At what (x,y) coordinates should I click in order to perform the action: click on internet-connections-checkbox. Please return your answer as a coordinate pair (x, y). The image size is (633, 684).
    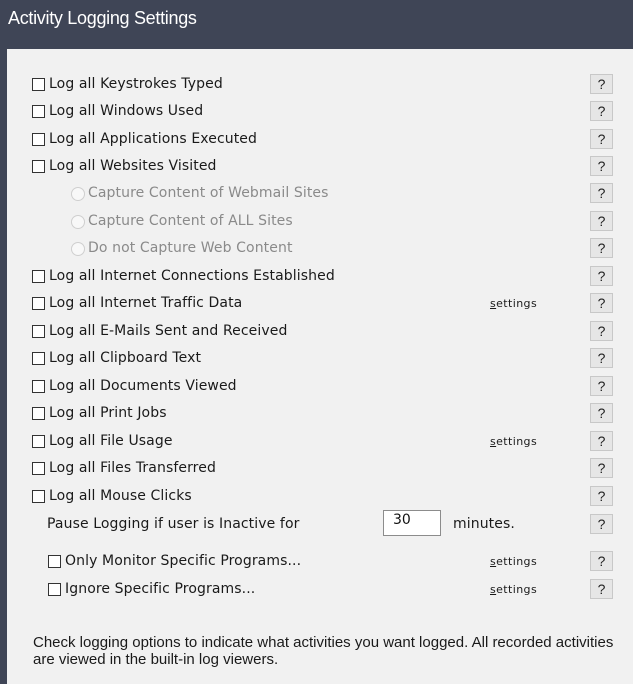
    Looking at the image, I should click on (38, 276).